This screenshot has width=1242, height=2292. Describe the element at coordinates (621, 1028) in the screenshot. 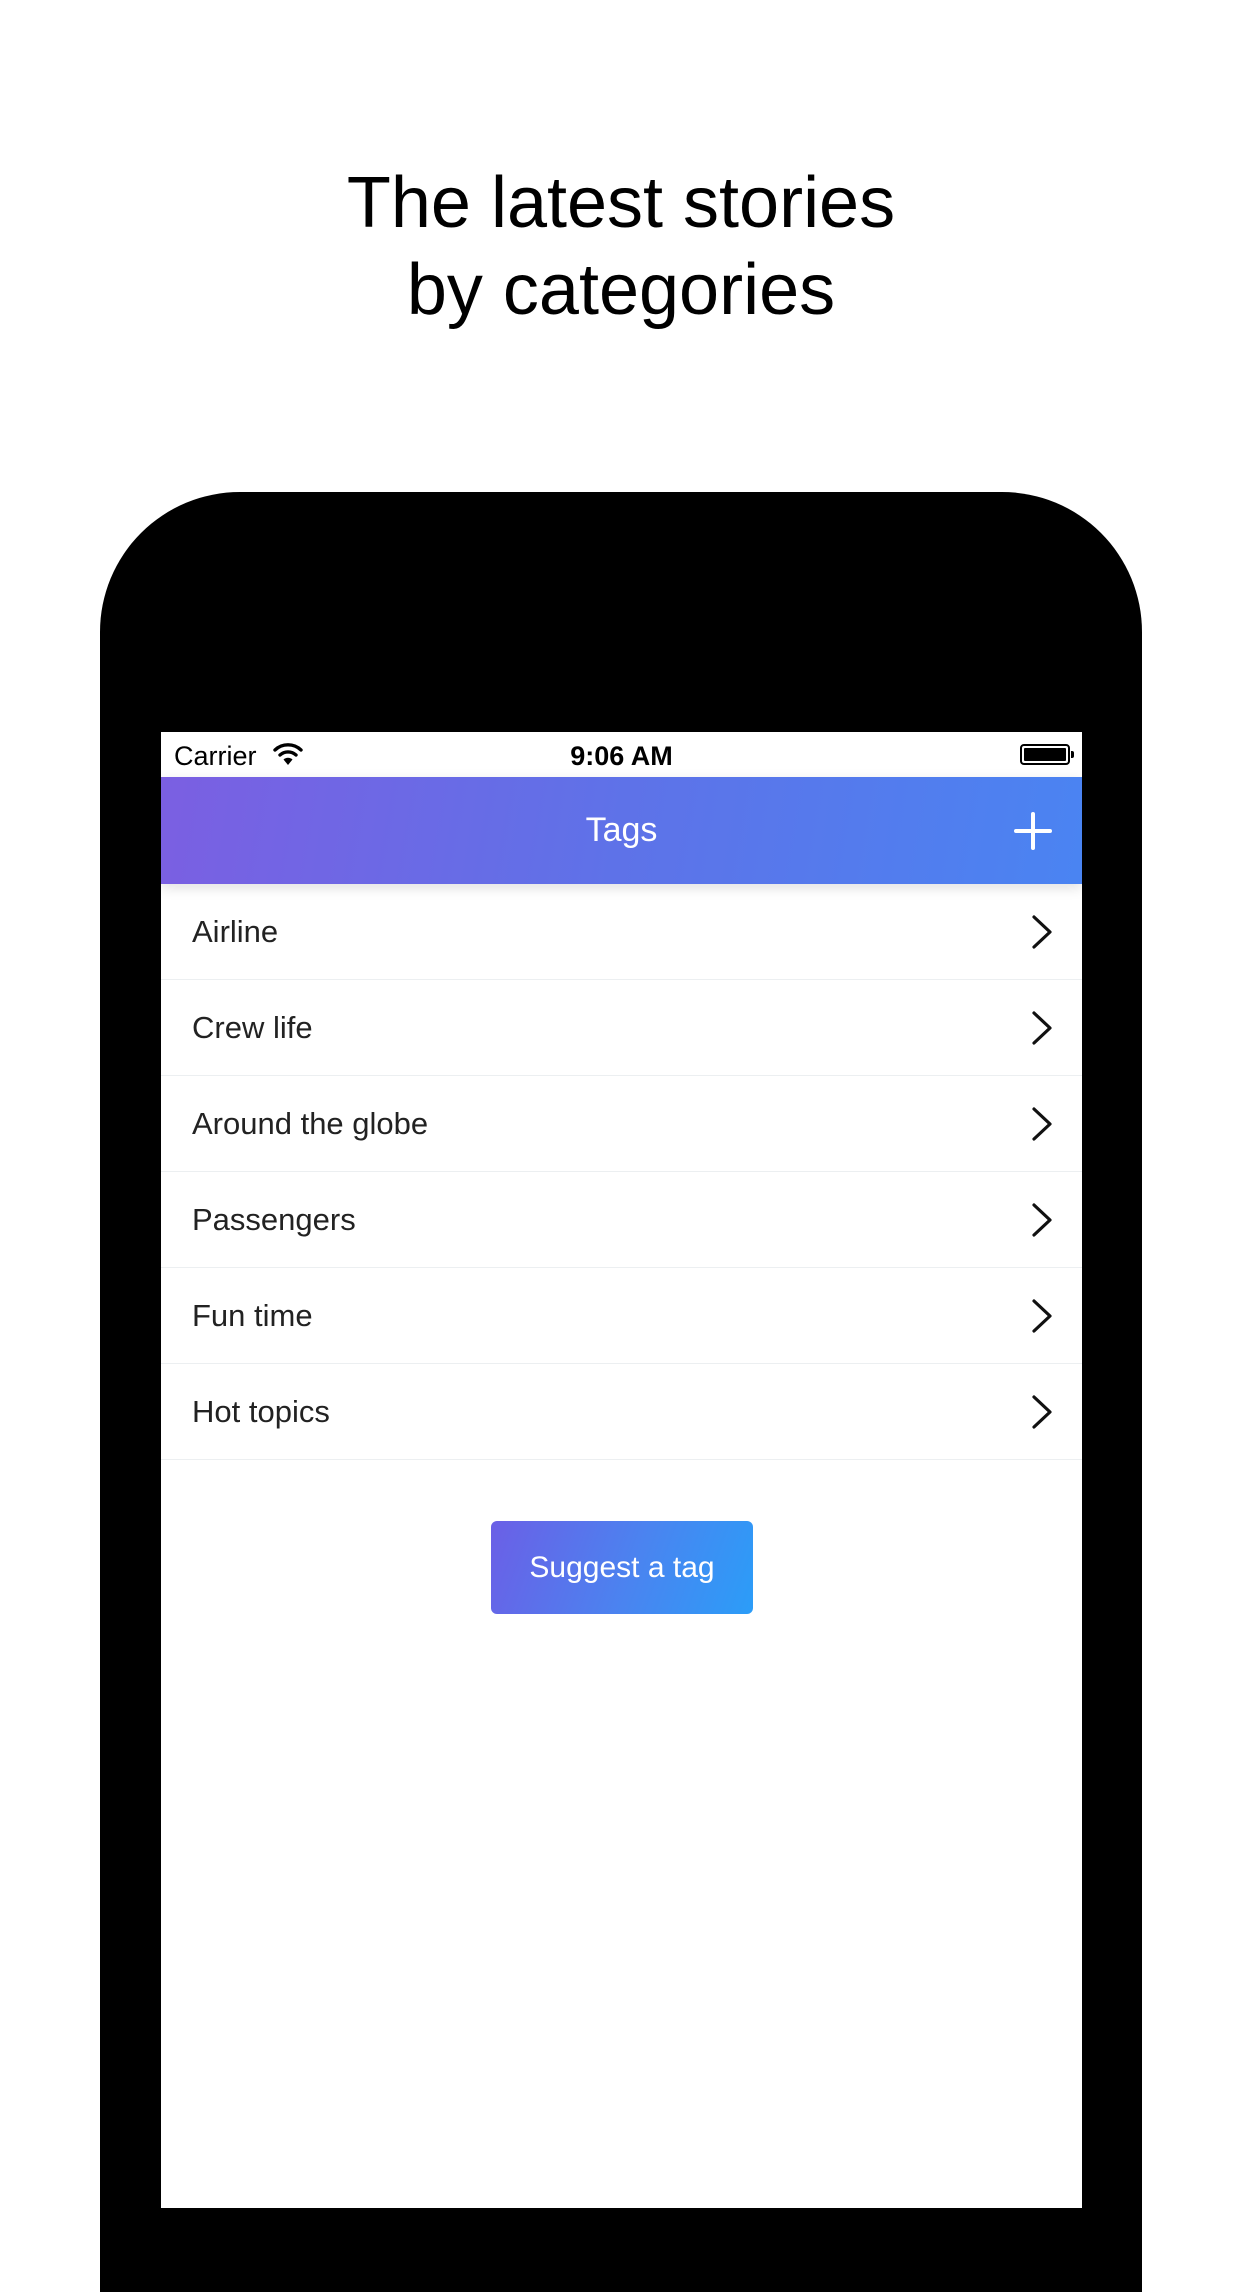

I see `tag-row-crew-life: Crew life` at that location.